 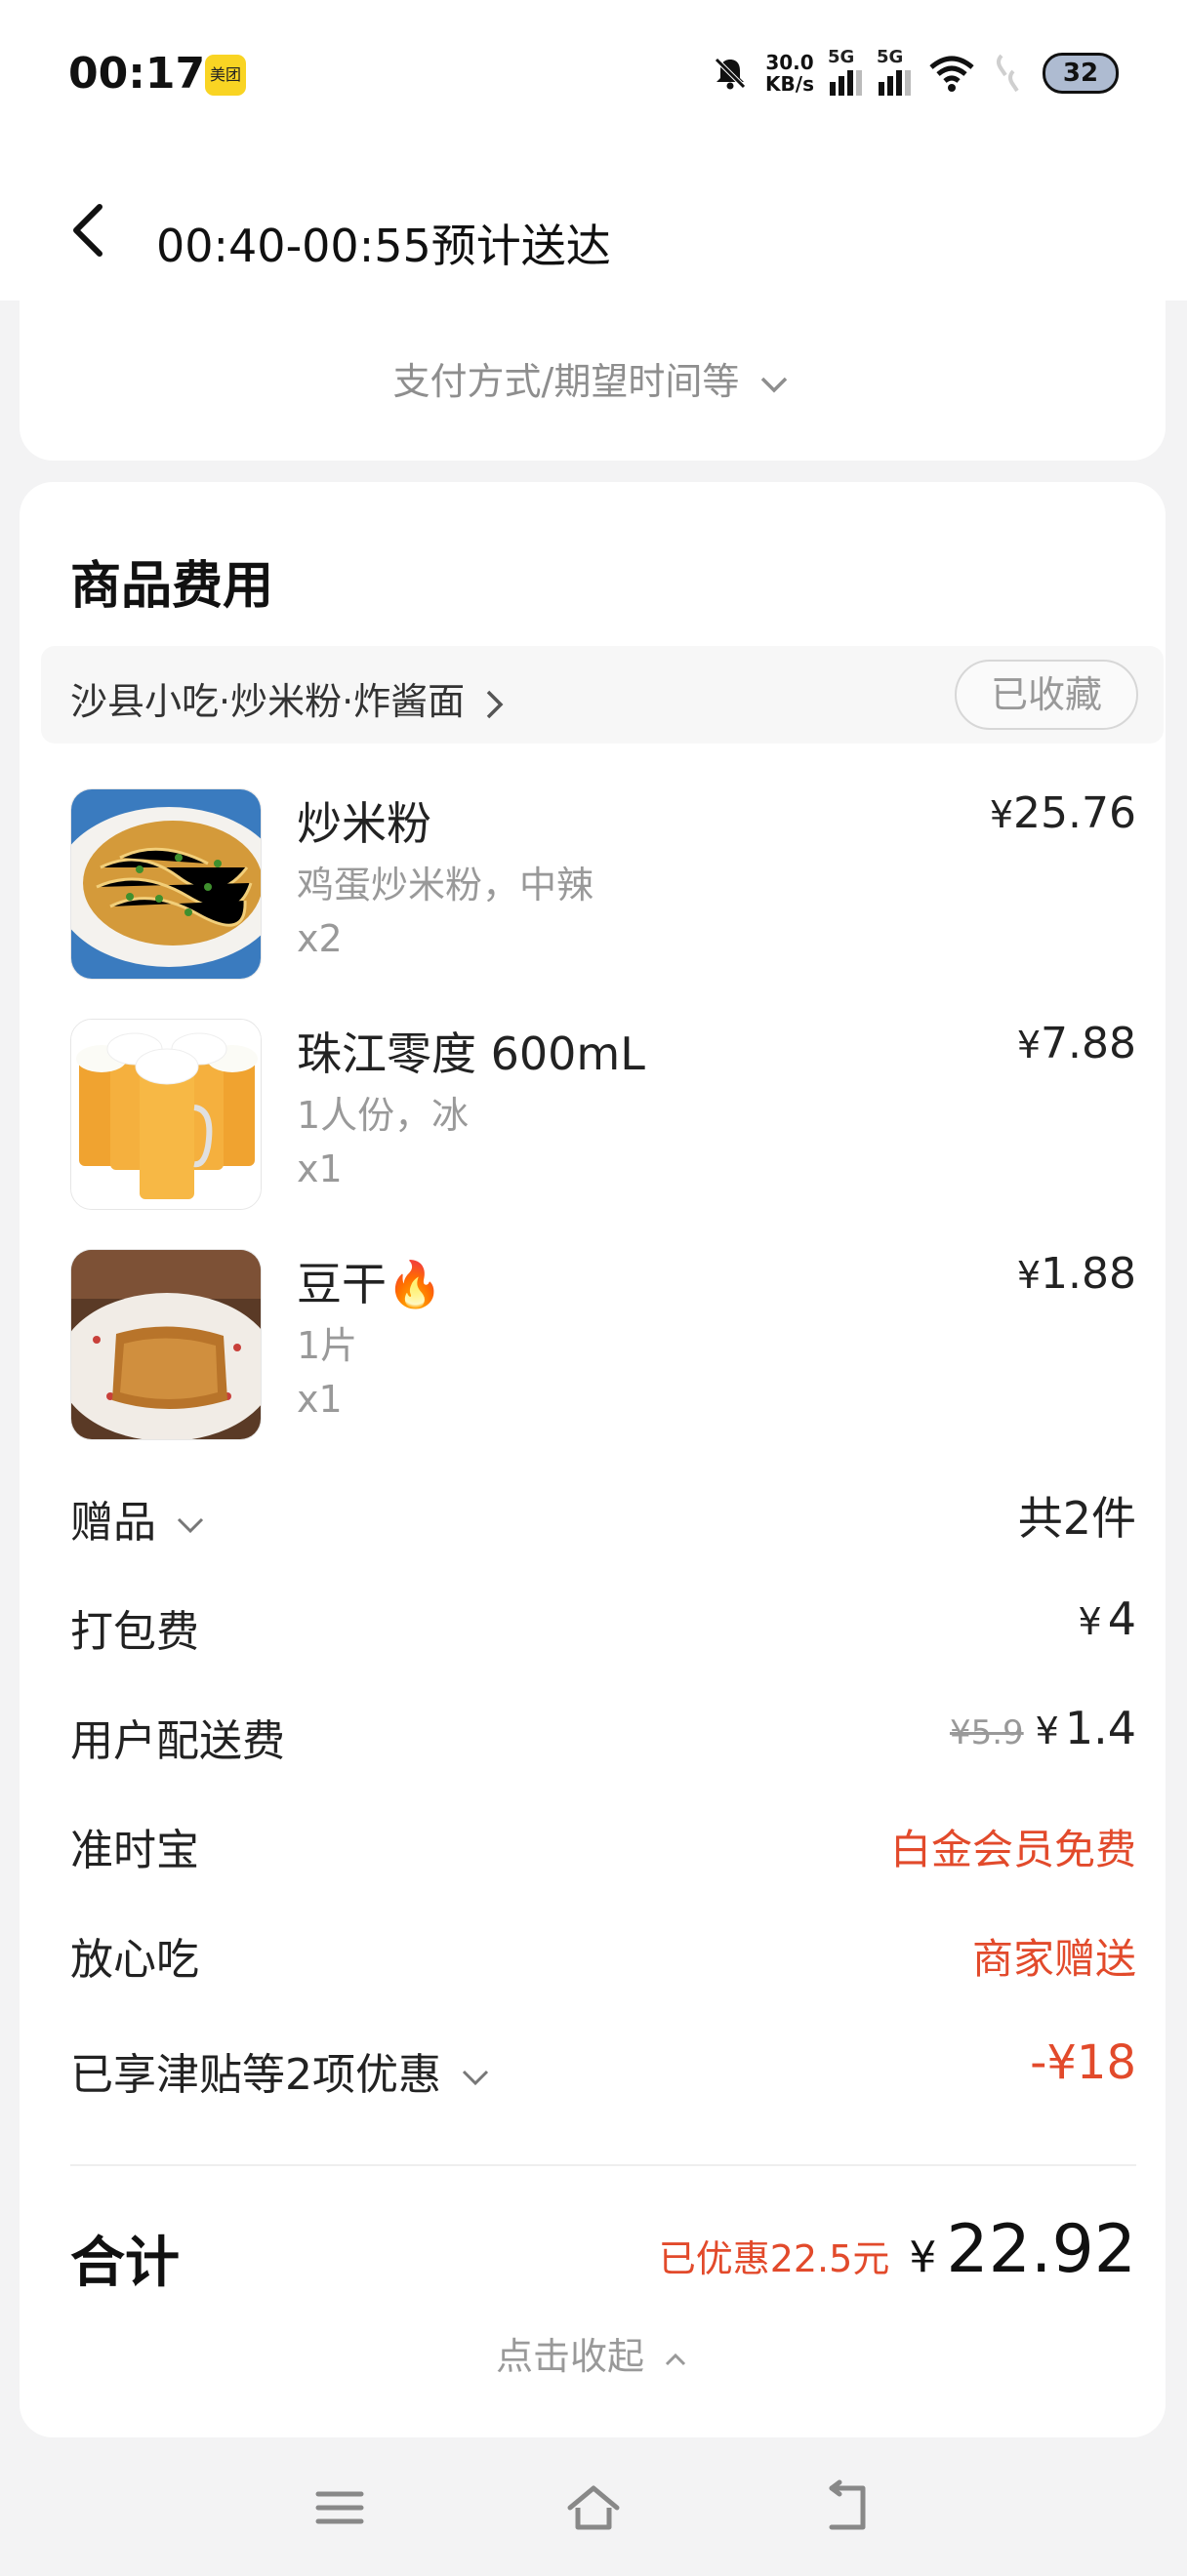 I want to click on price-value: 25.76, so click(x=1074, y=813).